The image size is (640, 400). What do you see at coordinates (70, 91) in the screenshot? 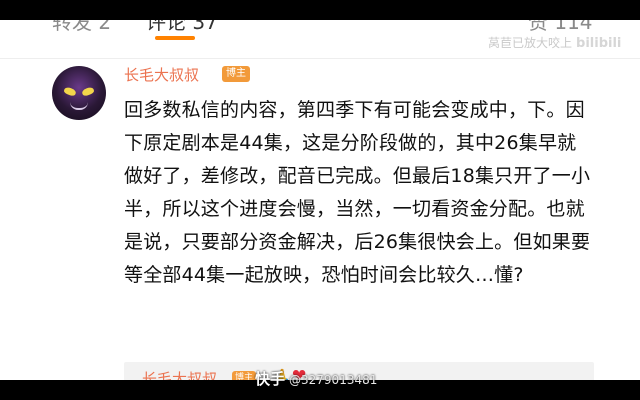
I see `avatar-eye-left` at bounding box center [70, 91].